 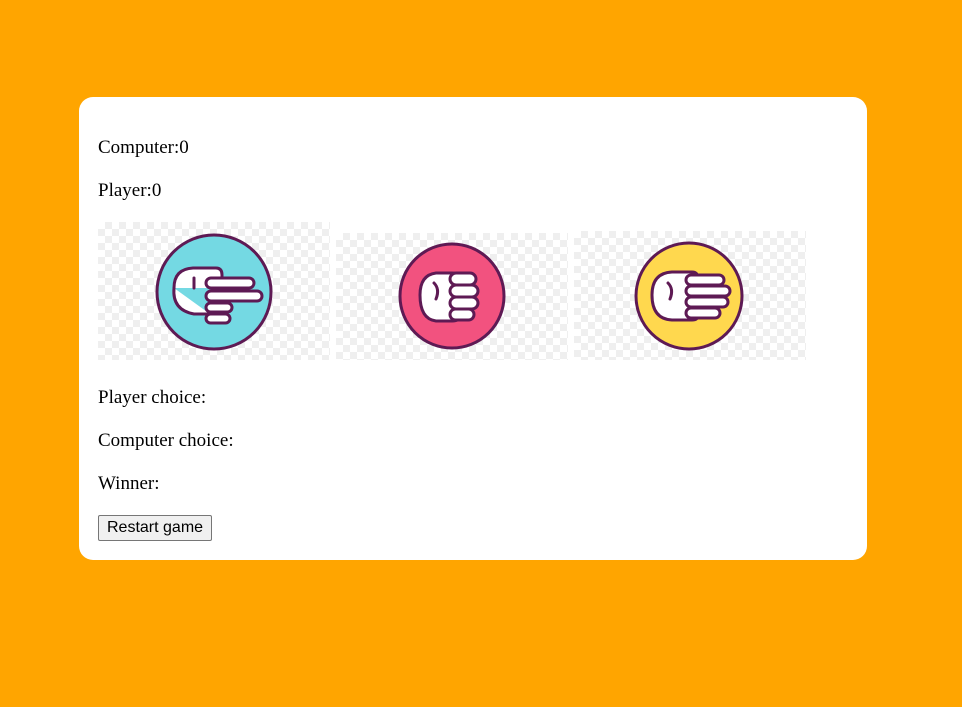 I want to click on computer-choice: Computer choice:, so click(x=166, y=441).